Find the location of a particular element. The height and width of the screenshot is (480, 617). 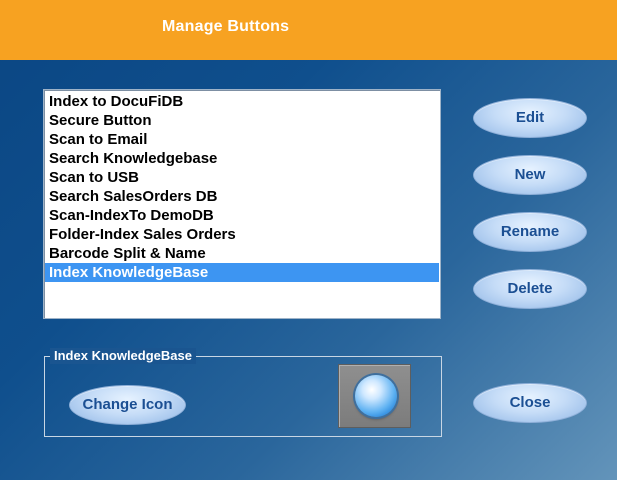

list-item: Barcode Split & Name is located at coordinates (242, 253).